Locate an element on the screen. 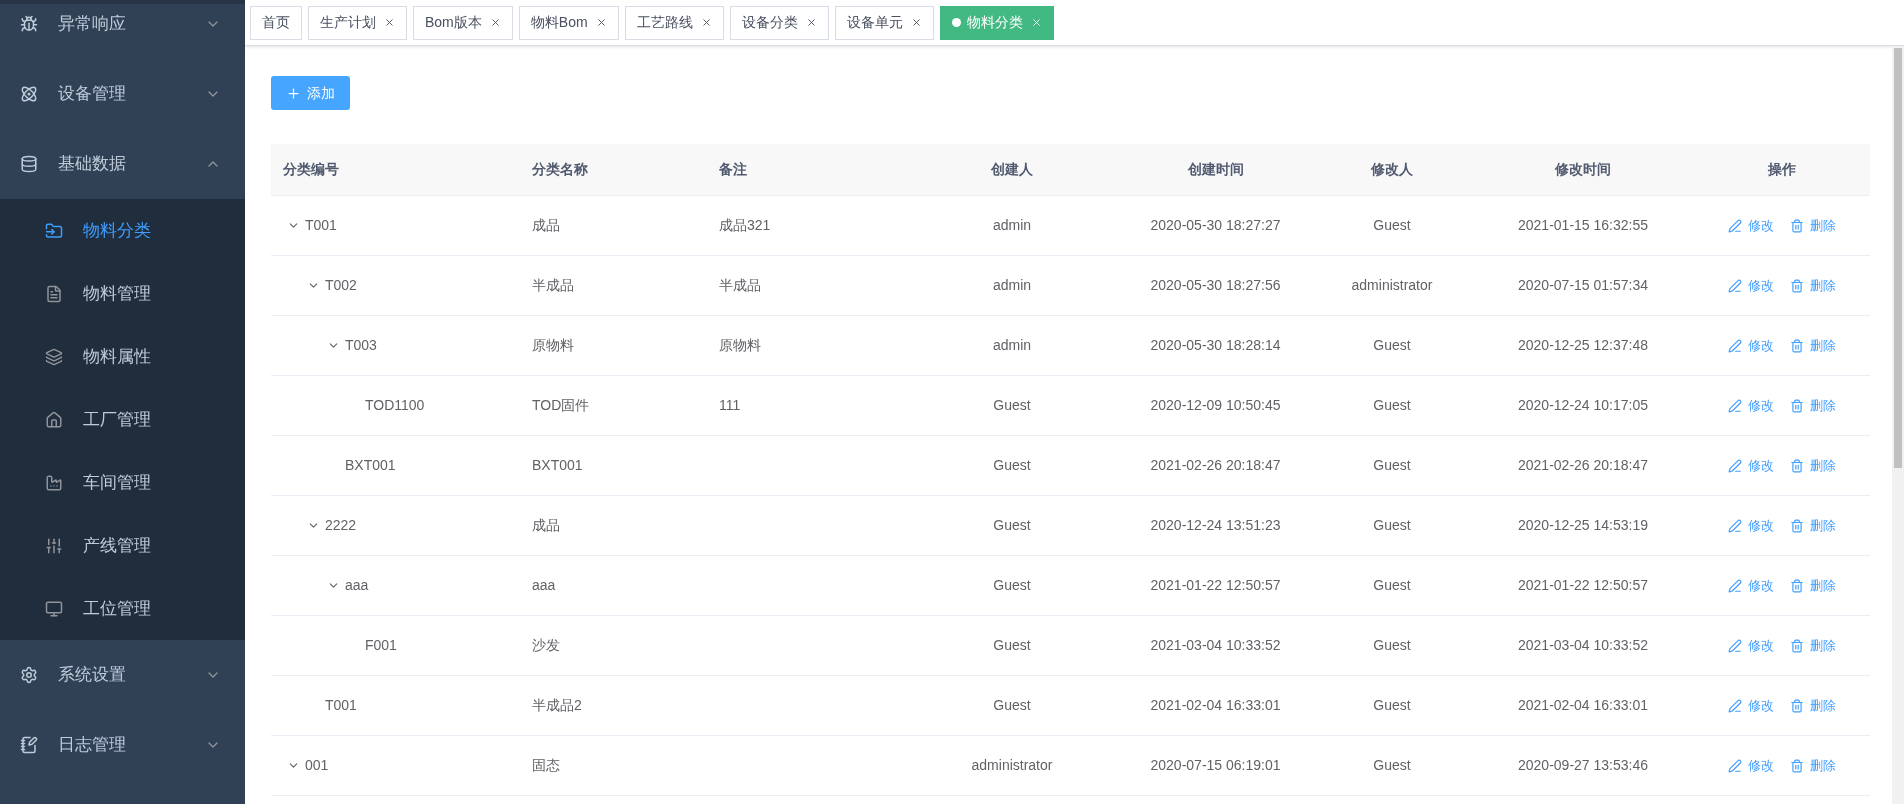  add-button: 添加 is located at coordinates (310, 93).